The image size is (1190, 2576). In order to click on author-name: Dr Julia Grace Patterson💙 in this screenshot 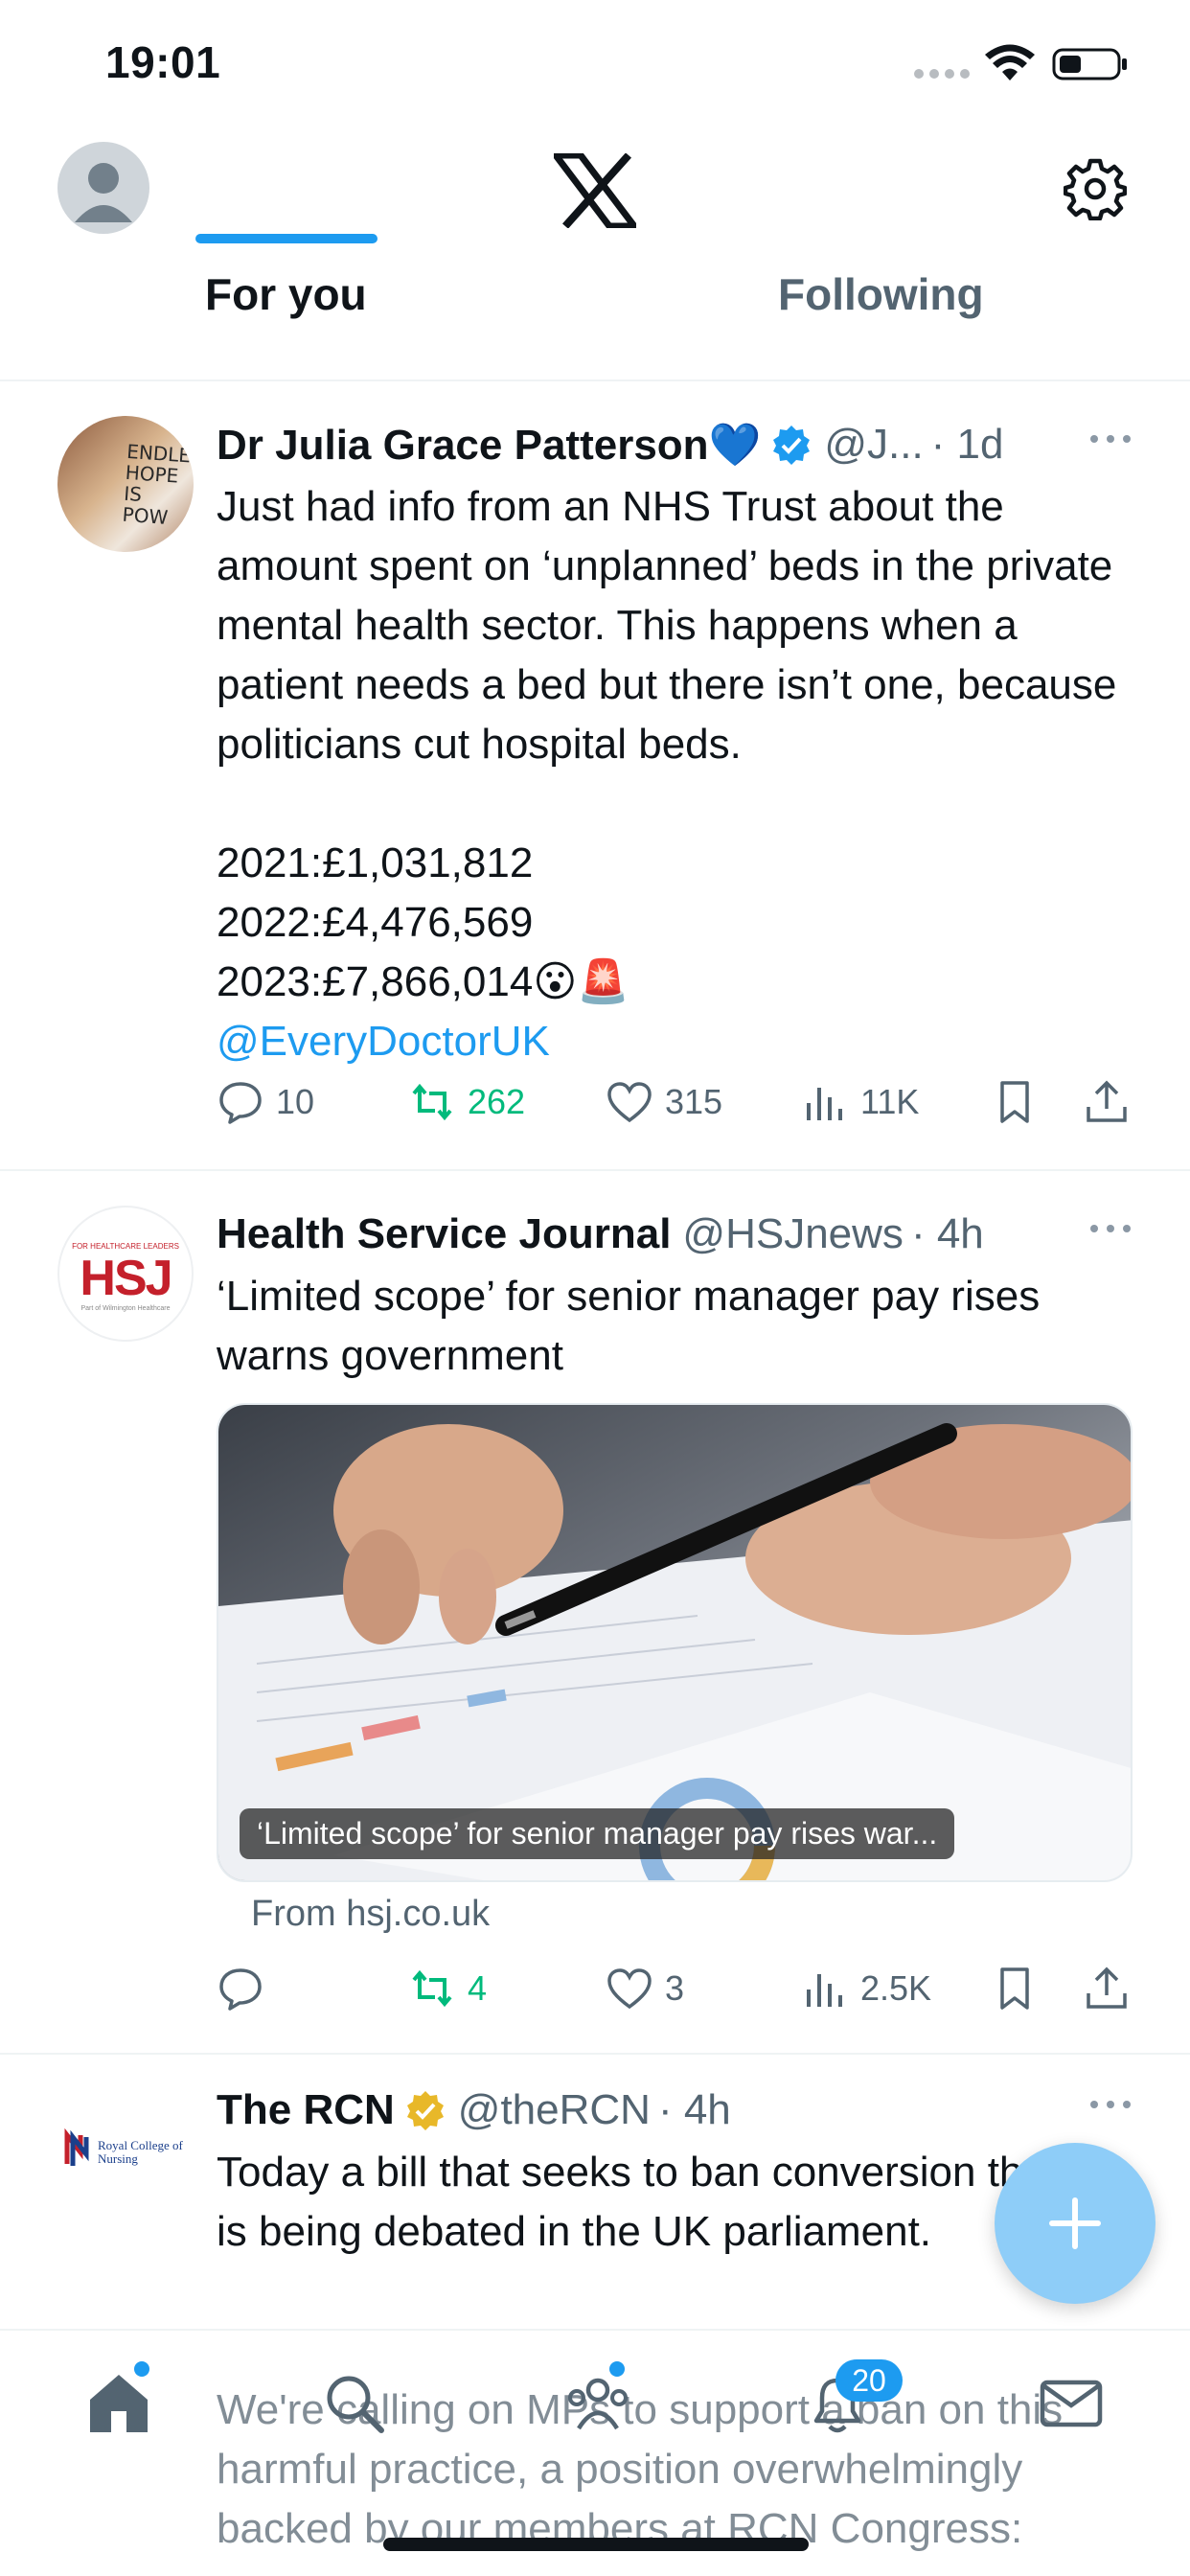, I will do `click(489, 445)`.